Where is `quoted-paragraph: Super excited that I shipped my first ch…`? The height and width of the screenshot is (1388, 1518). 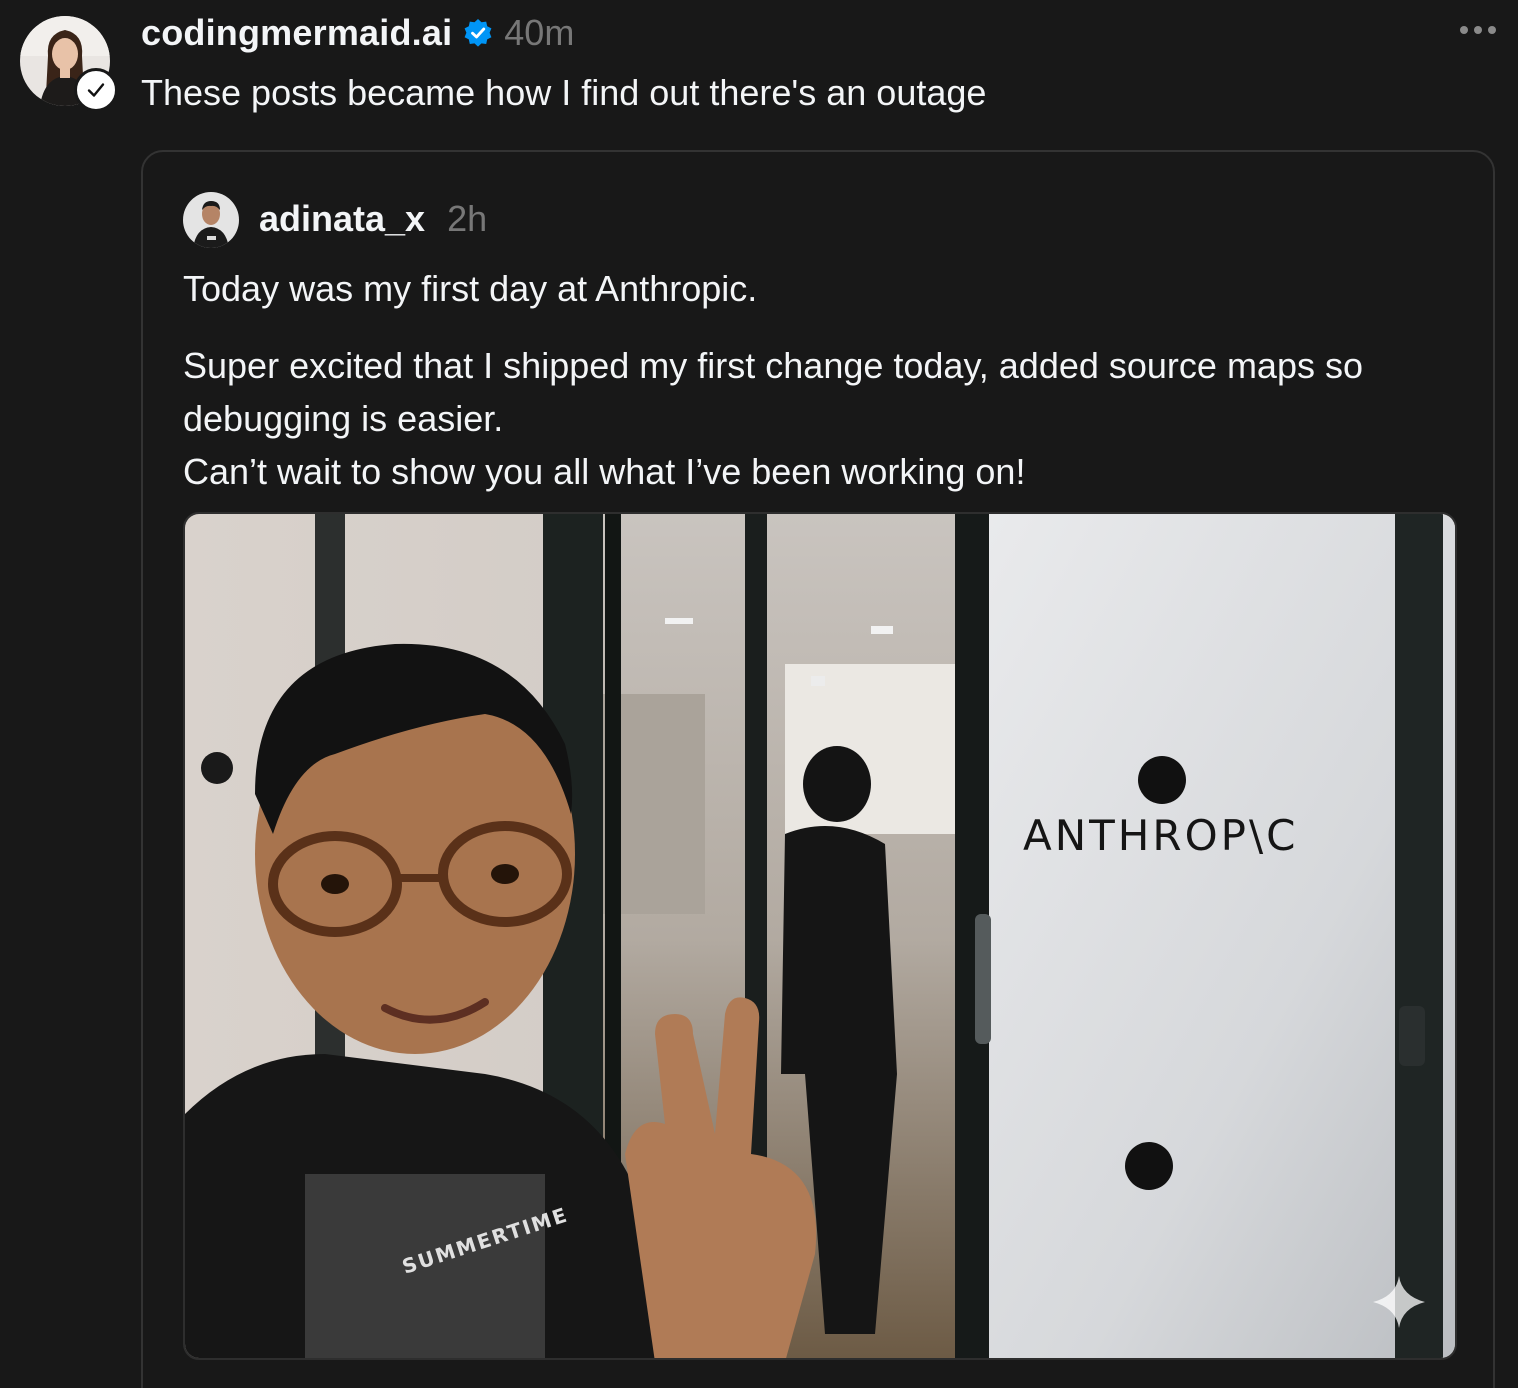
quoted-paragraph: Super excited that I shipped my first ch… is located at coordinates (773, 392).